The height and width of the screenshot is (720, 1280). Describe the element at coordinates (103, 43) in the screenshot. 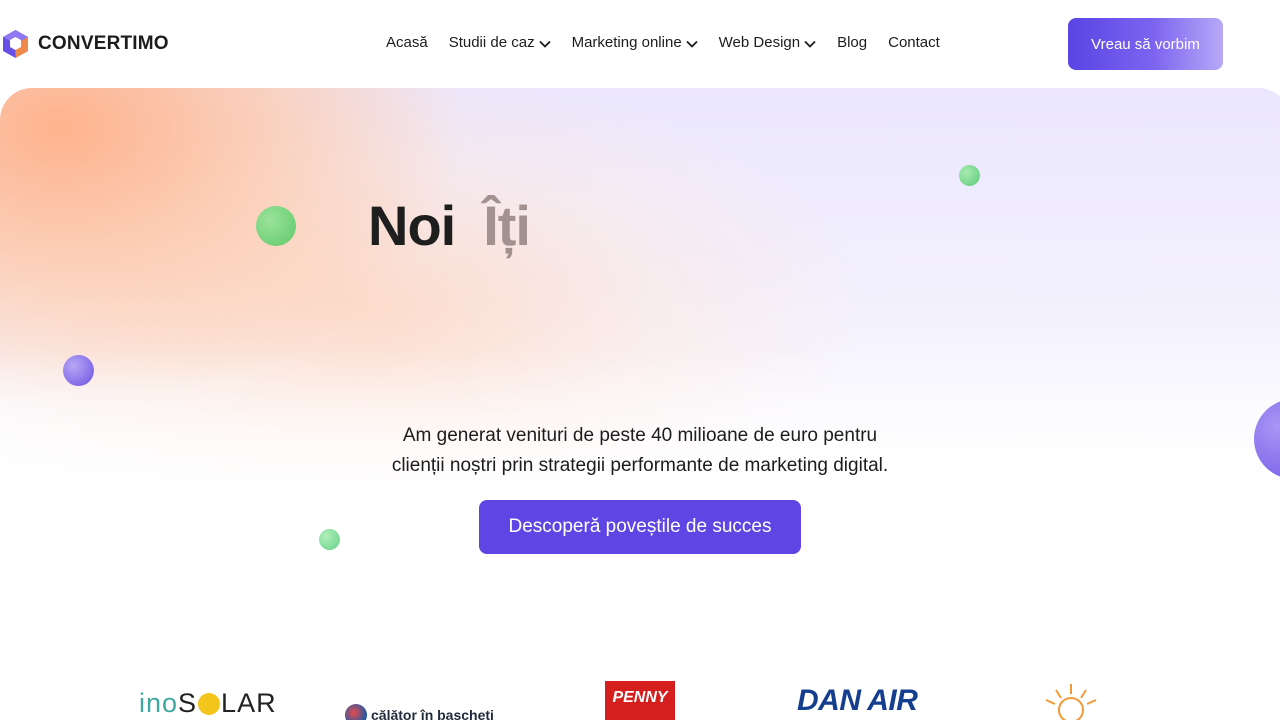

I see `logo-text: CONVERTIMO` at that location.